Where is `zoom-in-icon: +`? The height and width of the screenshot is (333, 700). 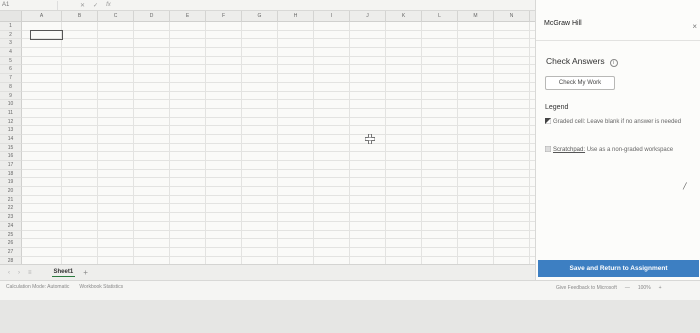
zoom-in-icon: + is located at coordinates (660, 288).